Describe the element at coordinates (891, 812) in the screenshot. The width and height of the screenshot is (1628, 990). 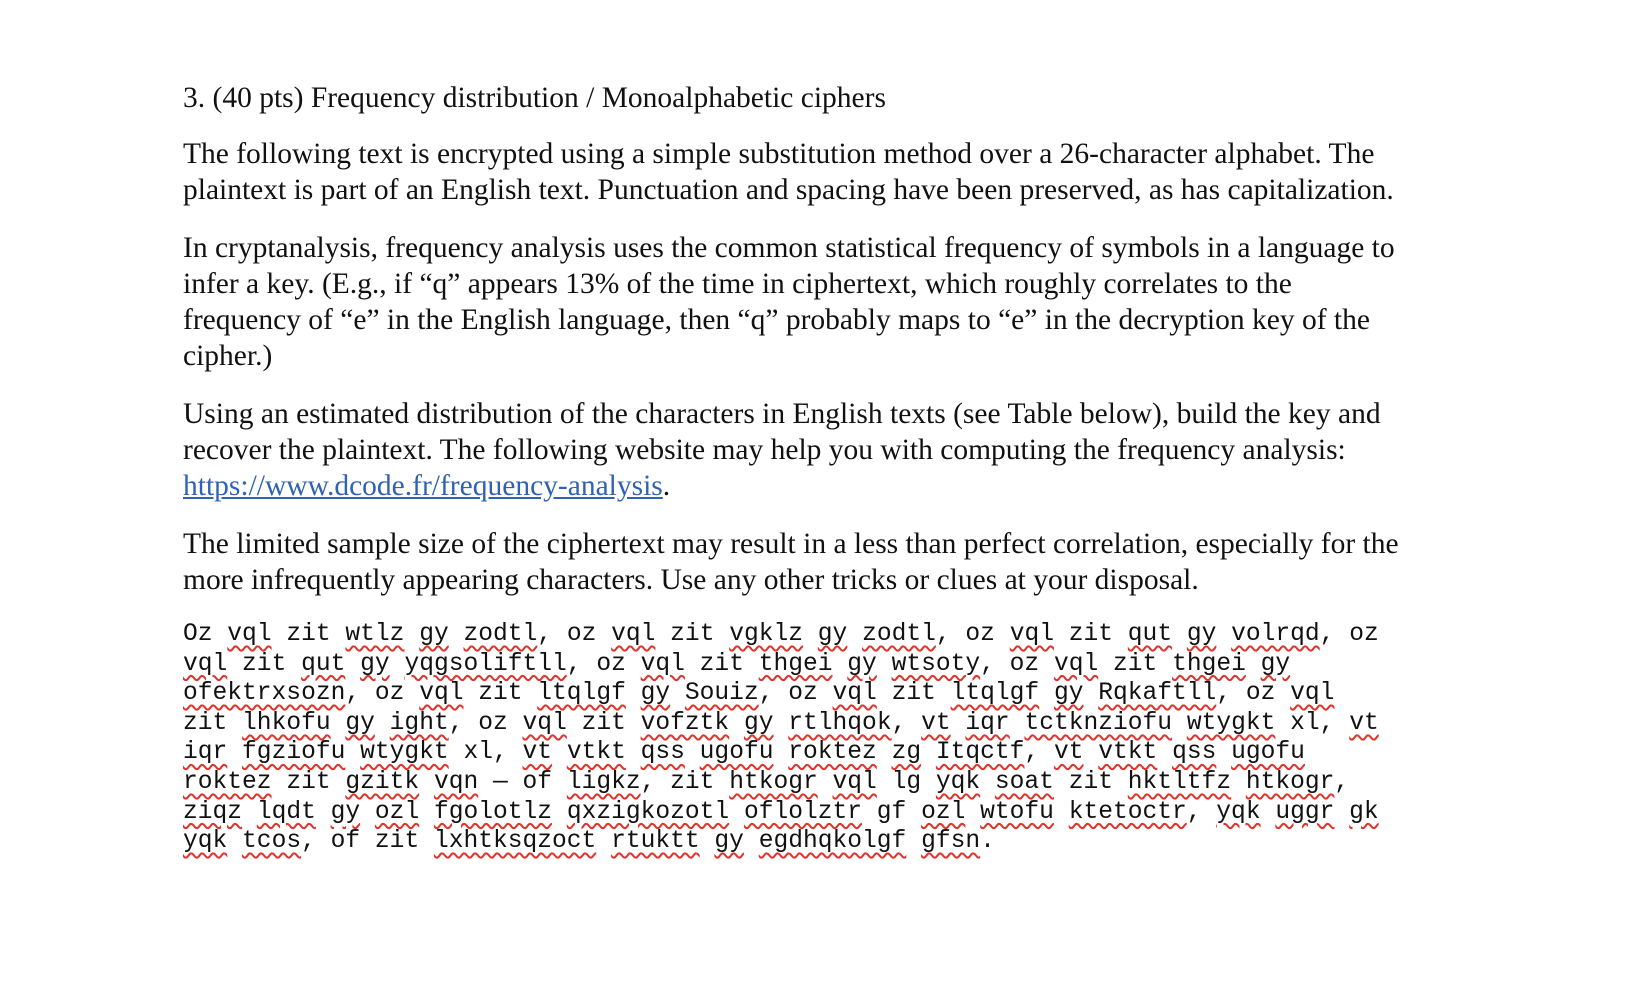
I see `cipher-word: gf` at that location.